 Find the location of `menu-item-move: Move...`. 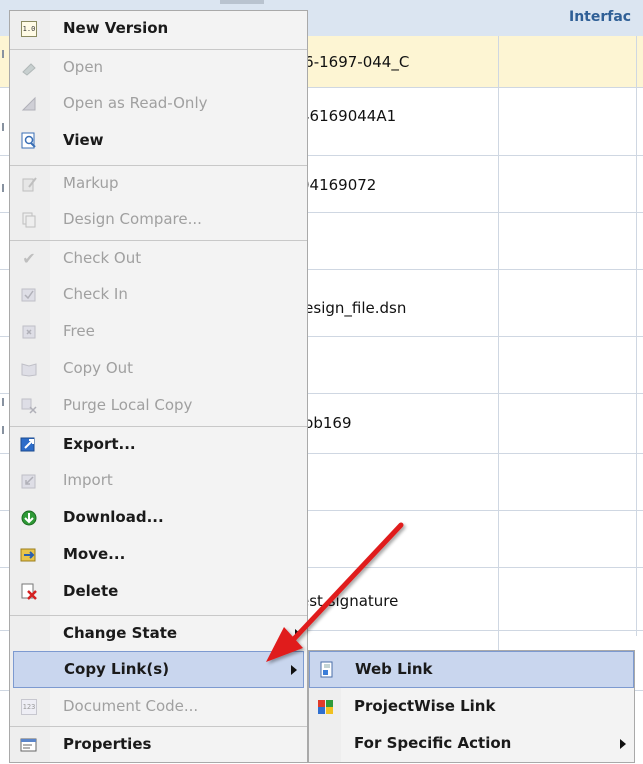

menu-item-move: Move... is located at coordinates (158, 555).